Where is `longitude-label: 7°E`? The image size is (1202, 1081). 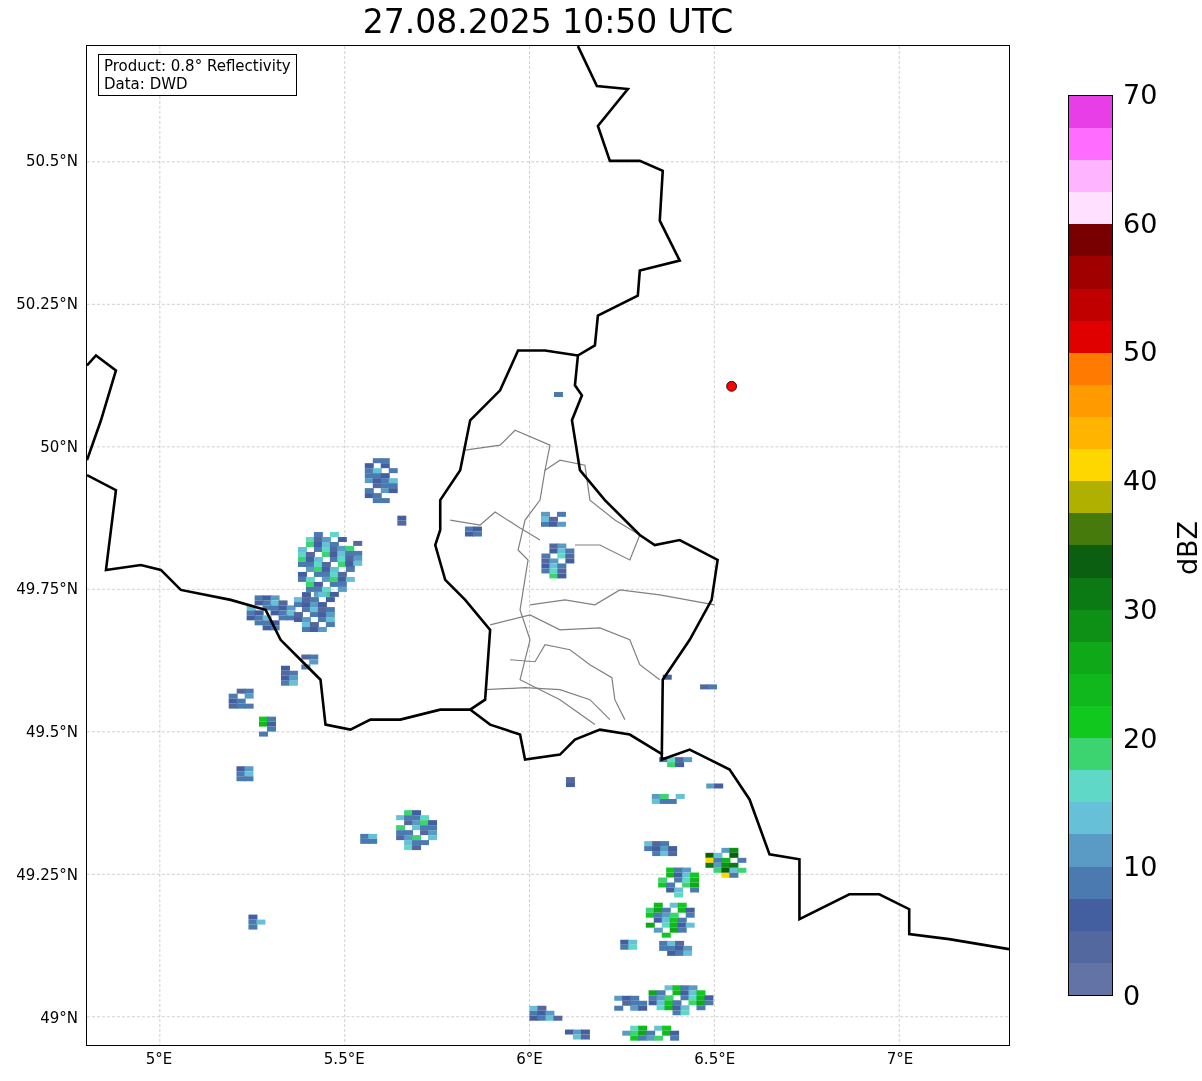
longitude-label: 7°E is located at coordinates (900, 1059).